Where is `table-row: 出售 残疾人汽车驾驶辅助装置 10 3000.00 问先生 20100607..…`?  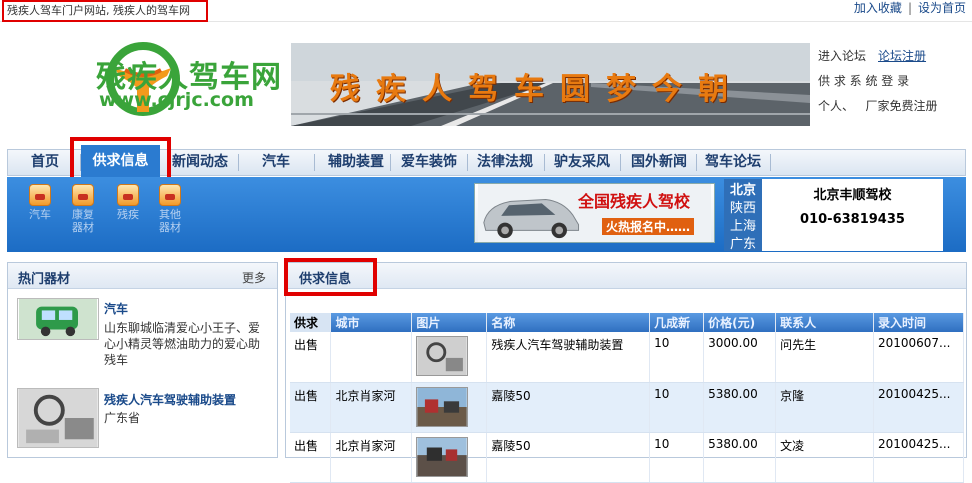
table-row: 出售 残疾人汽车驾驶辅助装置 10 3000.00 问先生 20100607..… is located at coordinates (627, 357).